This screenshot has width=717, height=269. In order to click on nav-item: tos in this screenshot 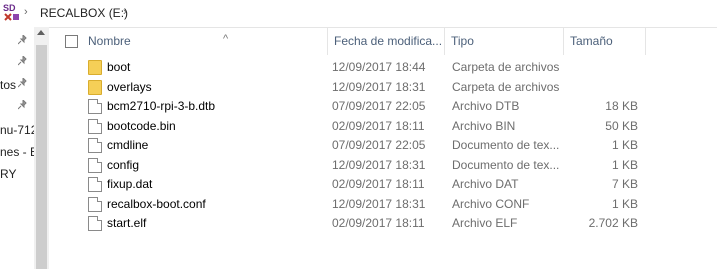, I will do `click(13, 85)`.